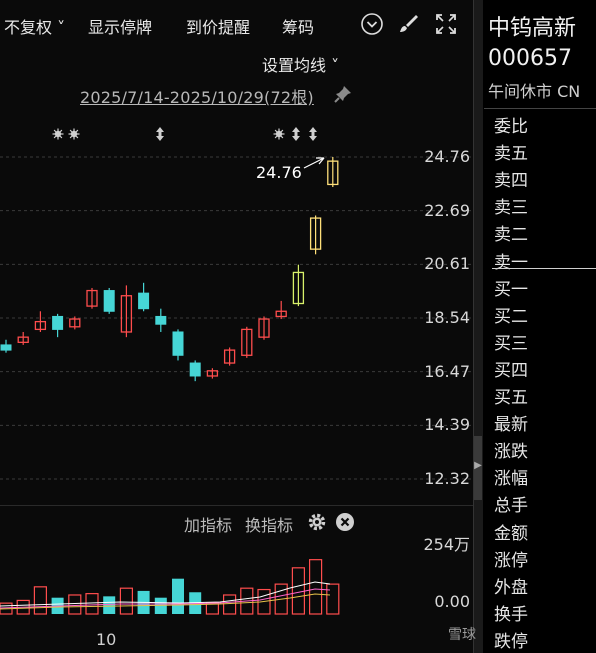  I want to click on quote-row-label: 买二, so click(511, 316).